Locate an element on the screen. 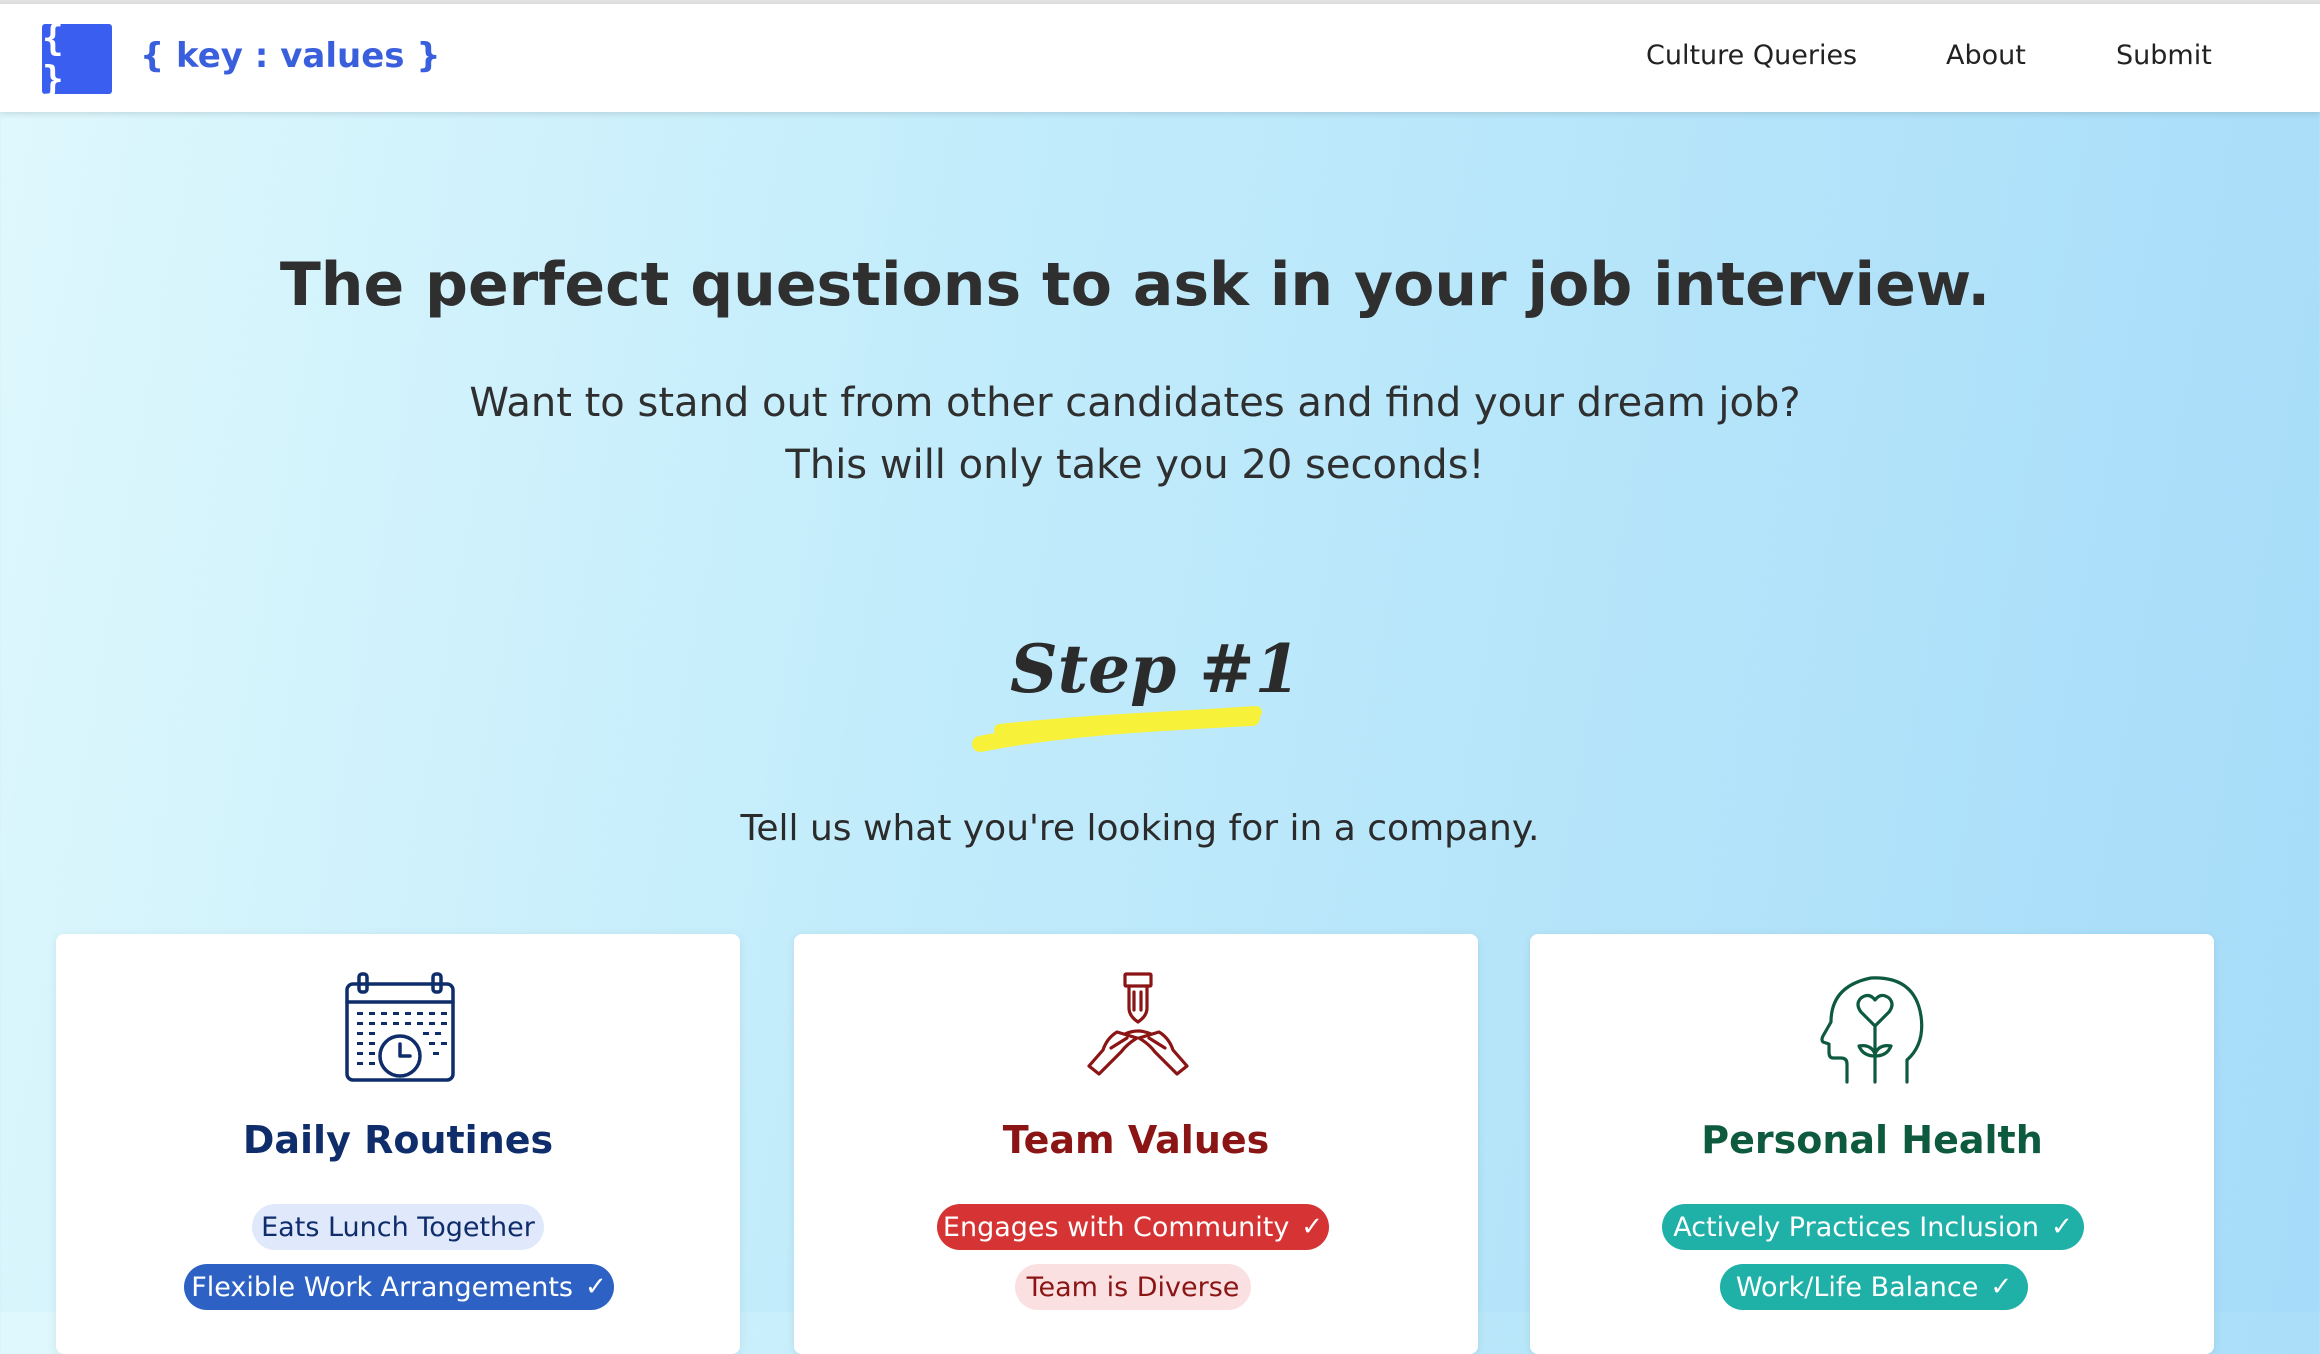 The height and width of the screenshot is (1354, 2320). chip-label: Eats Lunch Together is located at coordinates (398, 1227).